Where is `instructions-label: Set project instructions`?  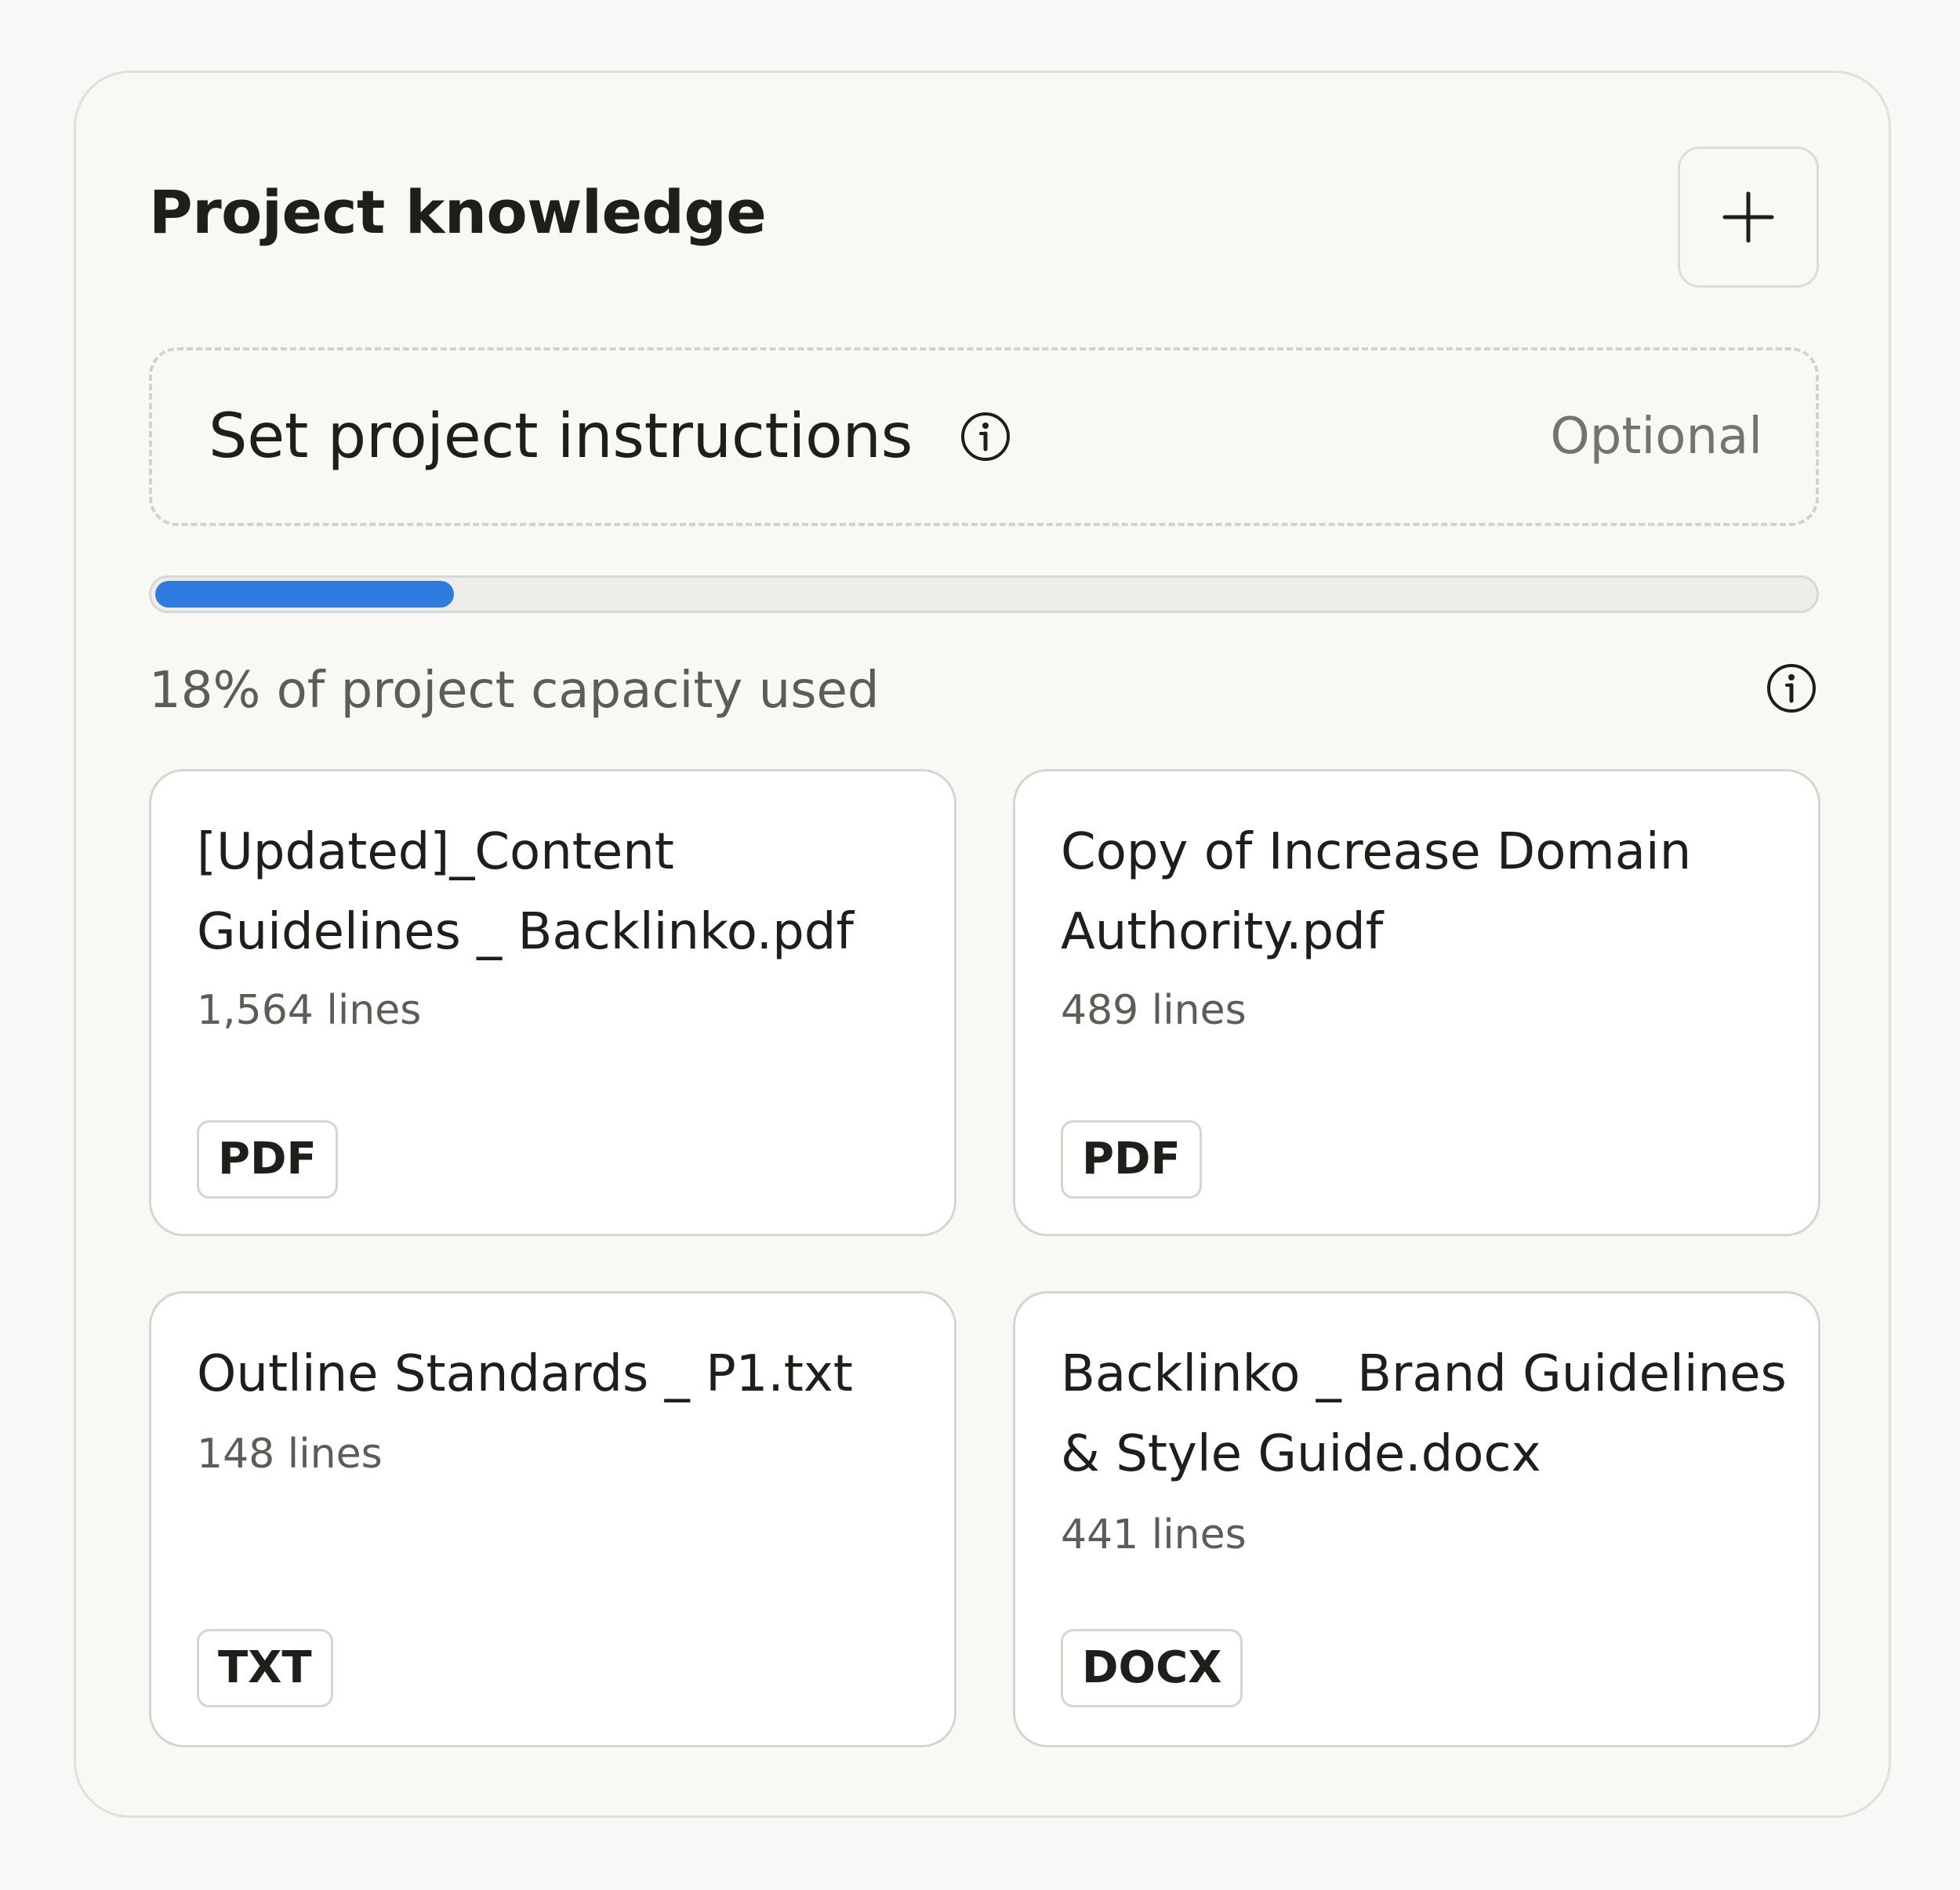
instructions-label: Set project instructions is located at coordinates (561, 436).